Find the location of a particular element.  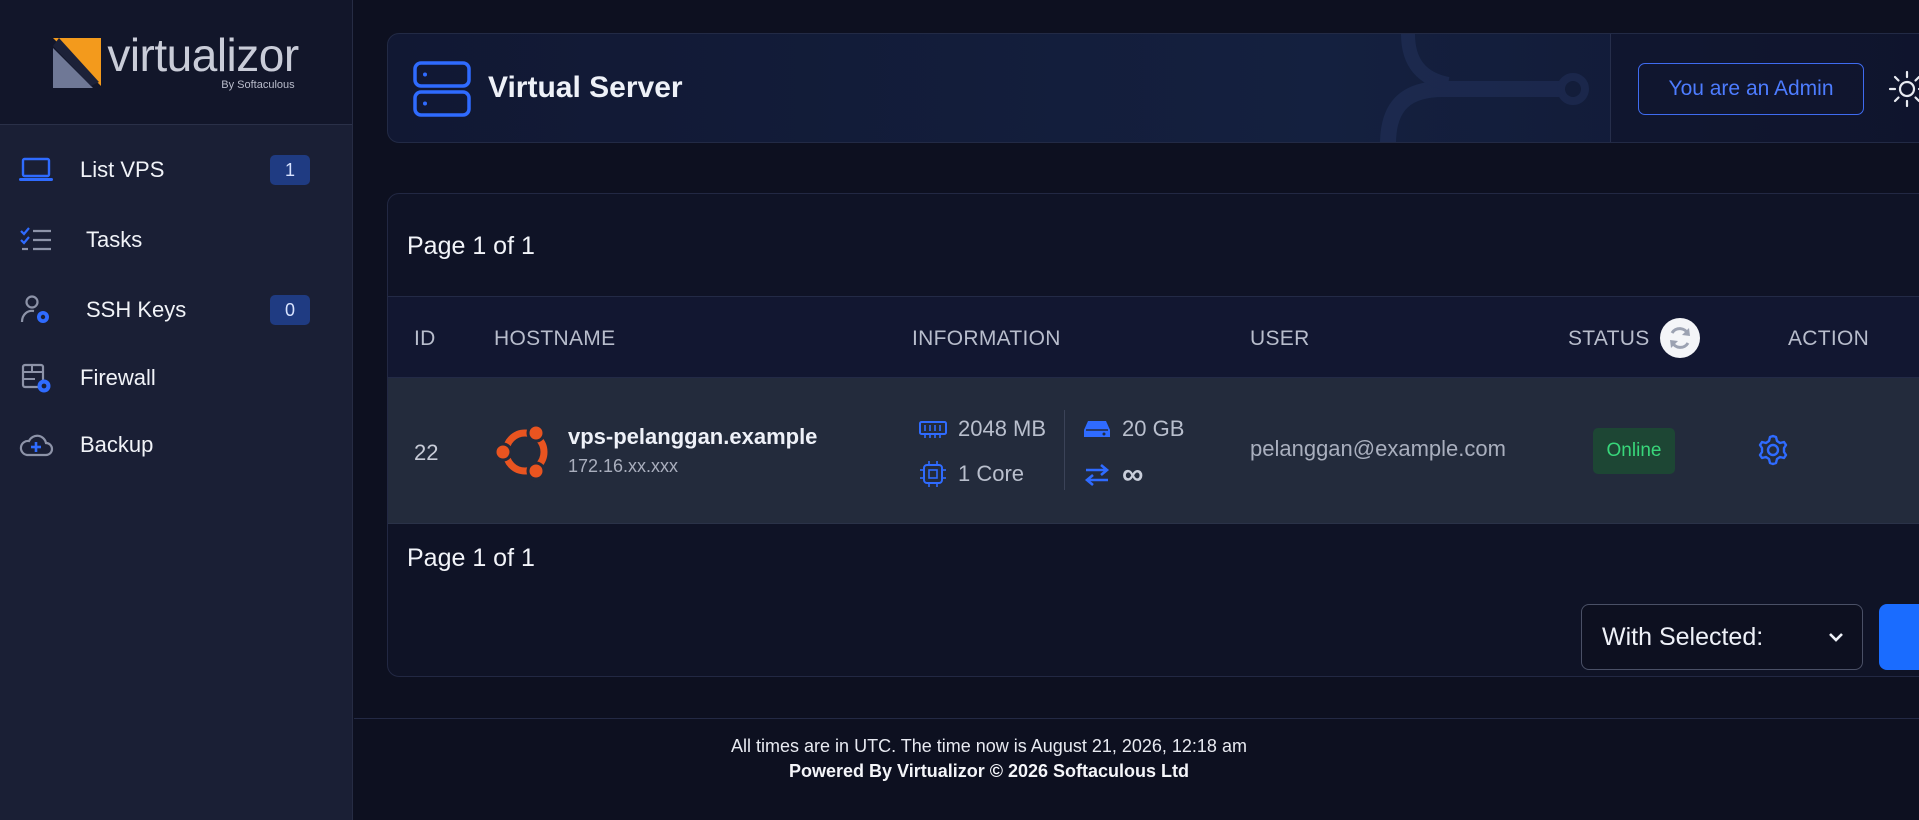

sidebar-item-ssh-keys: SSH Keys 0 is located at coordinates (176, 310).